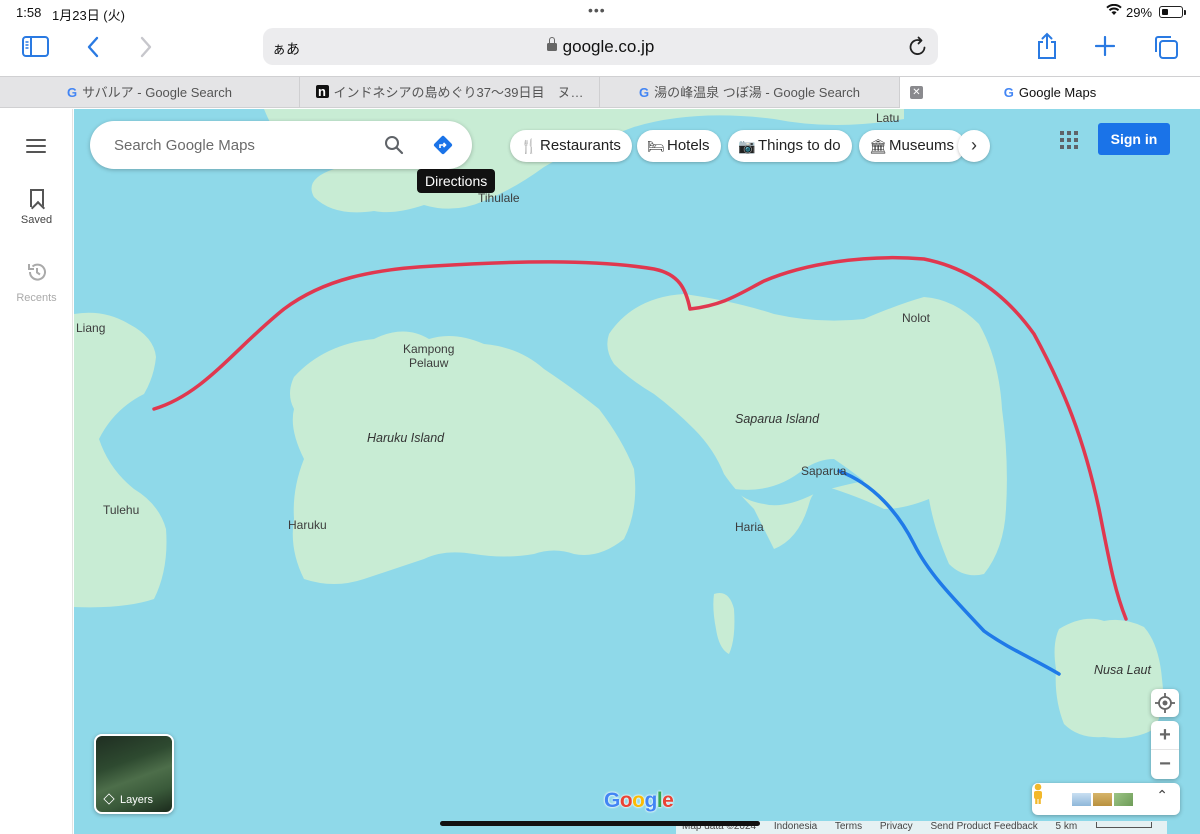 The image size is (1200, 834). I want to click on chip-things-to-do: 📷 Things to do, so click(790, 146).